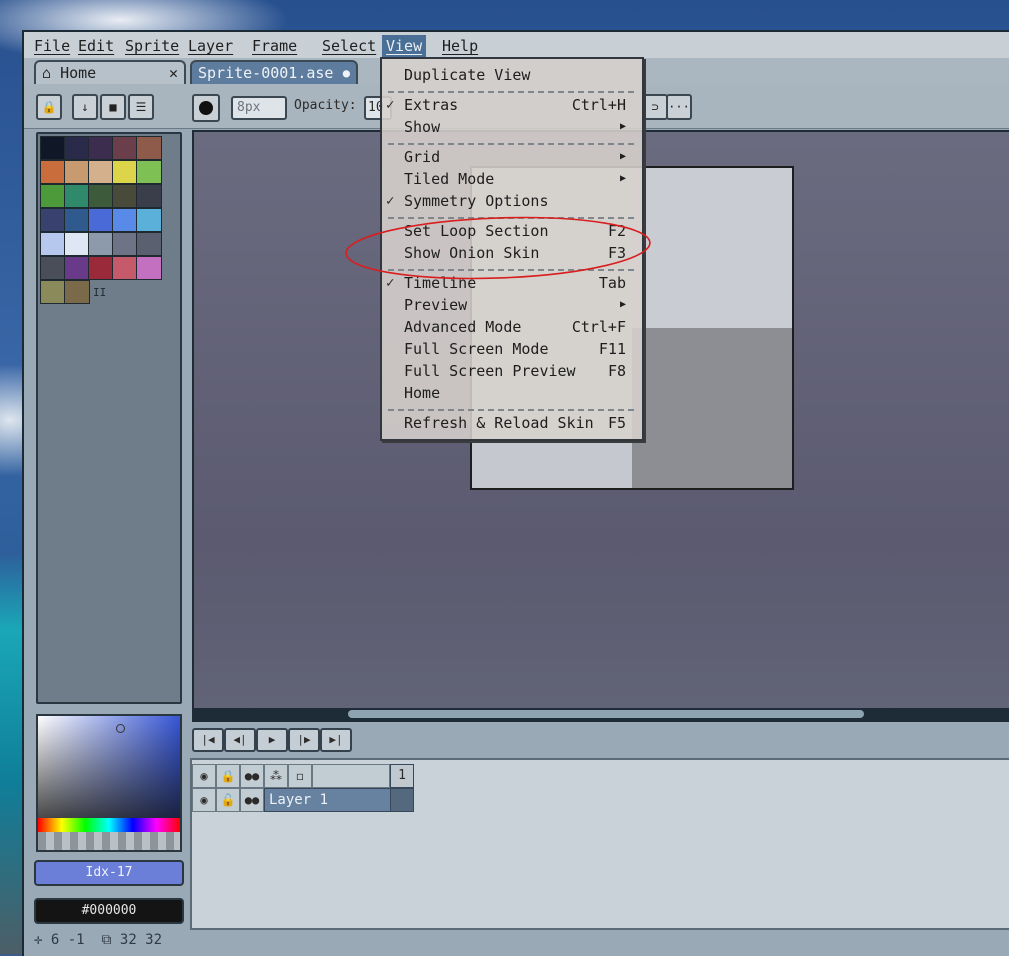 The height and width of the screenshot is (956, 1009). Describe the element at coordinates (272, 740) in the screenshot. I see `play-icon: ▶` at that location.